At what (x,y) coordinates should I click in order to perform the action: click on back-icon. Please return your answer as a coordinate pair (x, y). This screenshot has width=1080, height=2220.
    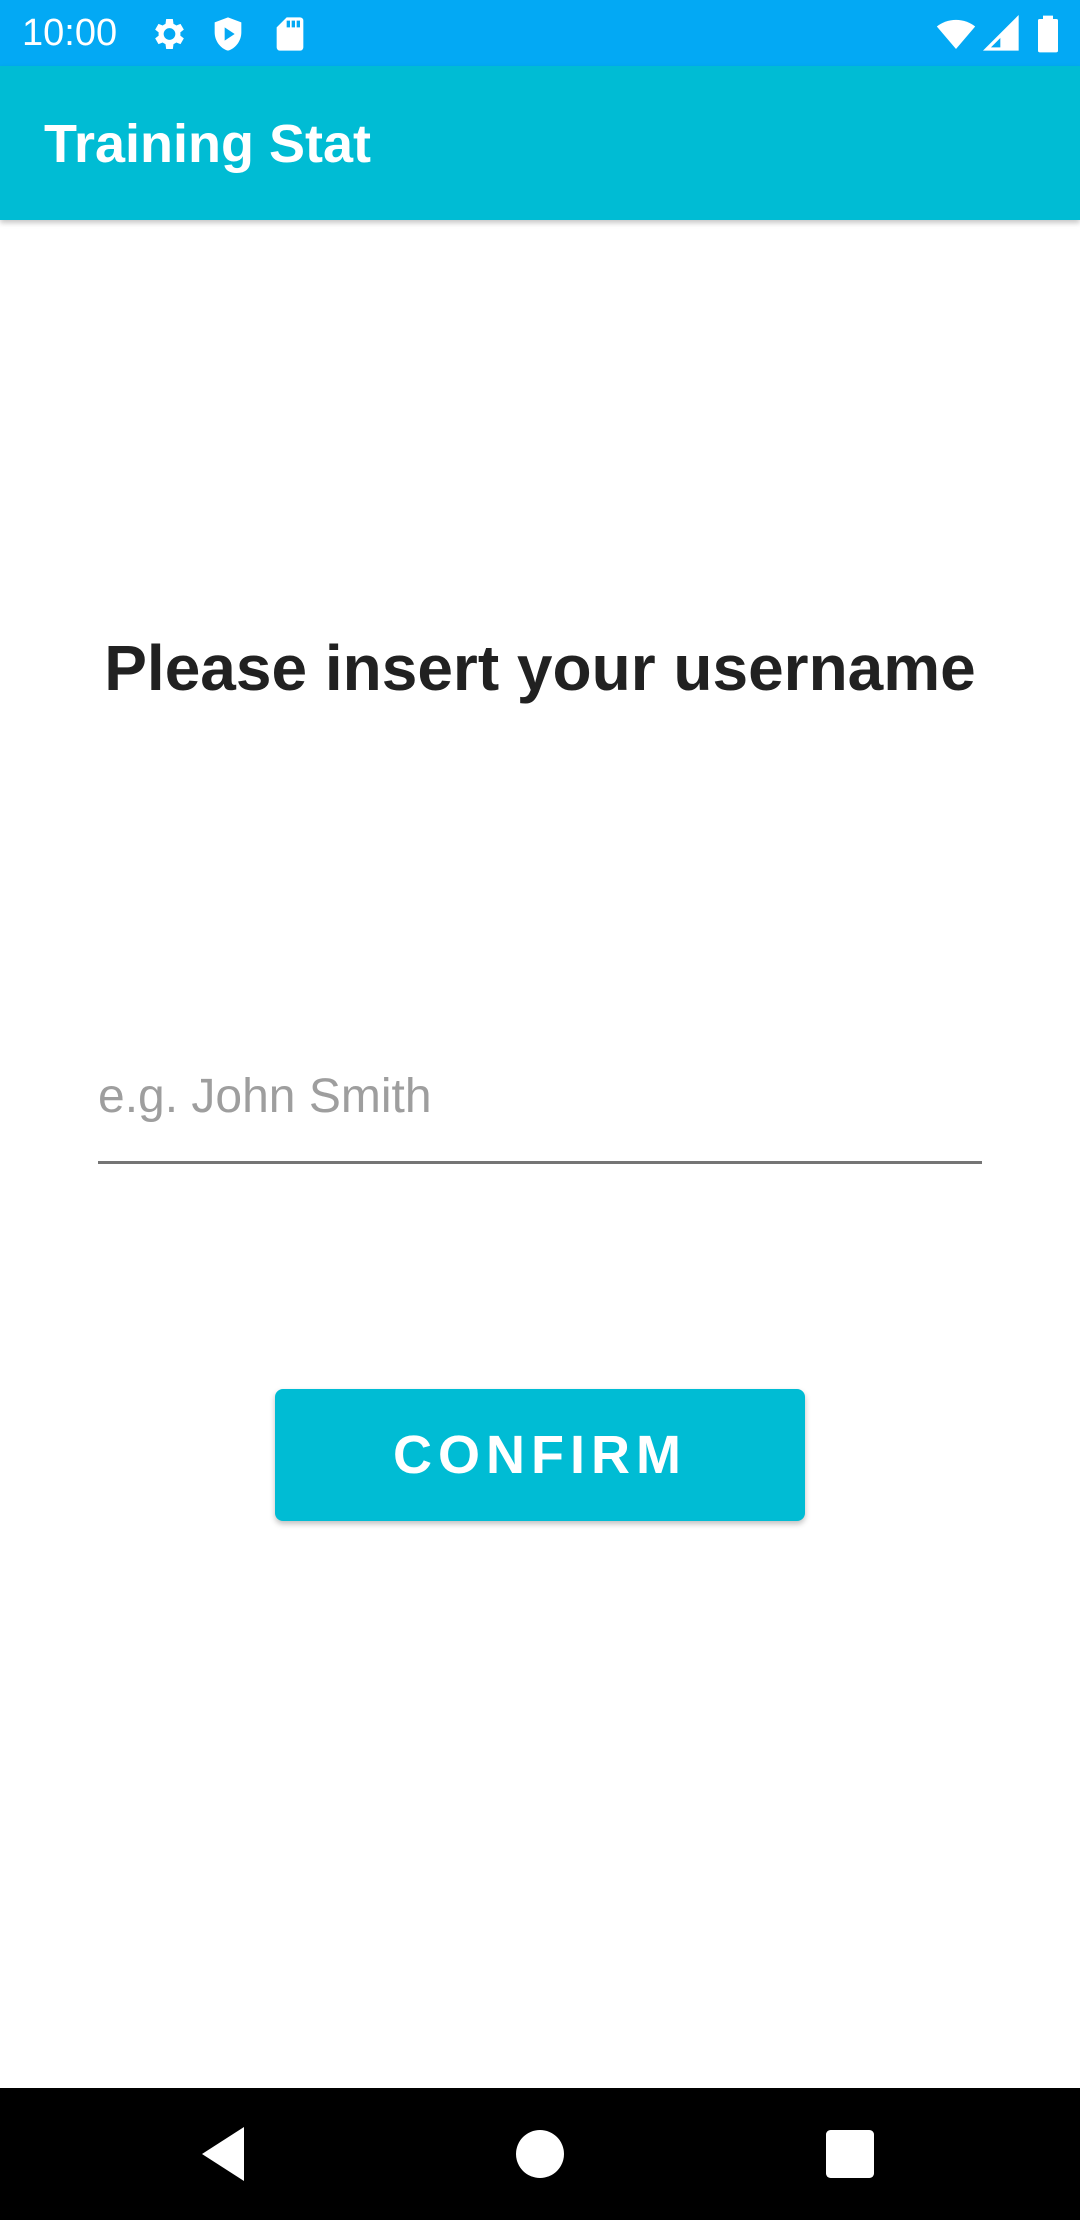
    Looking at the image, I should click on (226, 2154).